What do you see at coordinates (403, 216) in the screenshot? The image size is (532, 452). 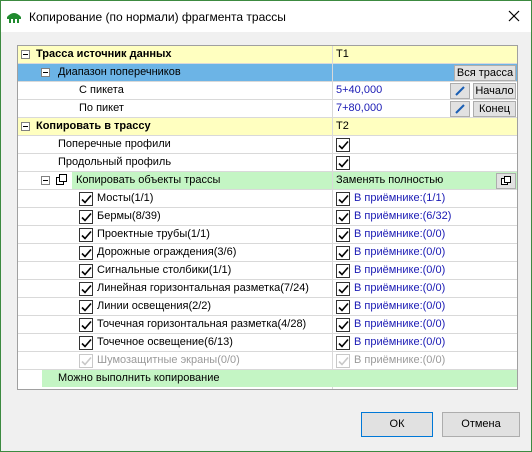 I see `object-target-value: В приёмнике:(6/32)` at bounding box center [403, 216].